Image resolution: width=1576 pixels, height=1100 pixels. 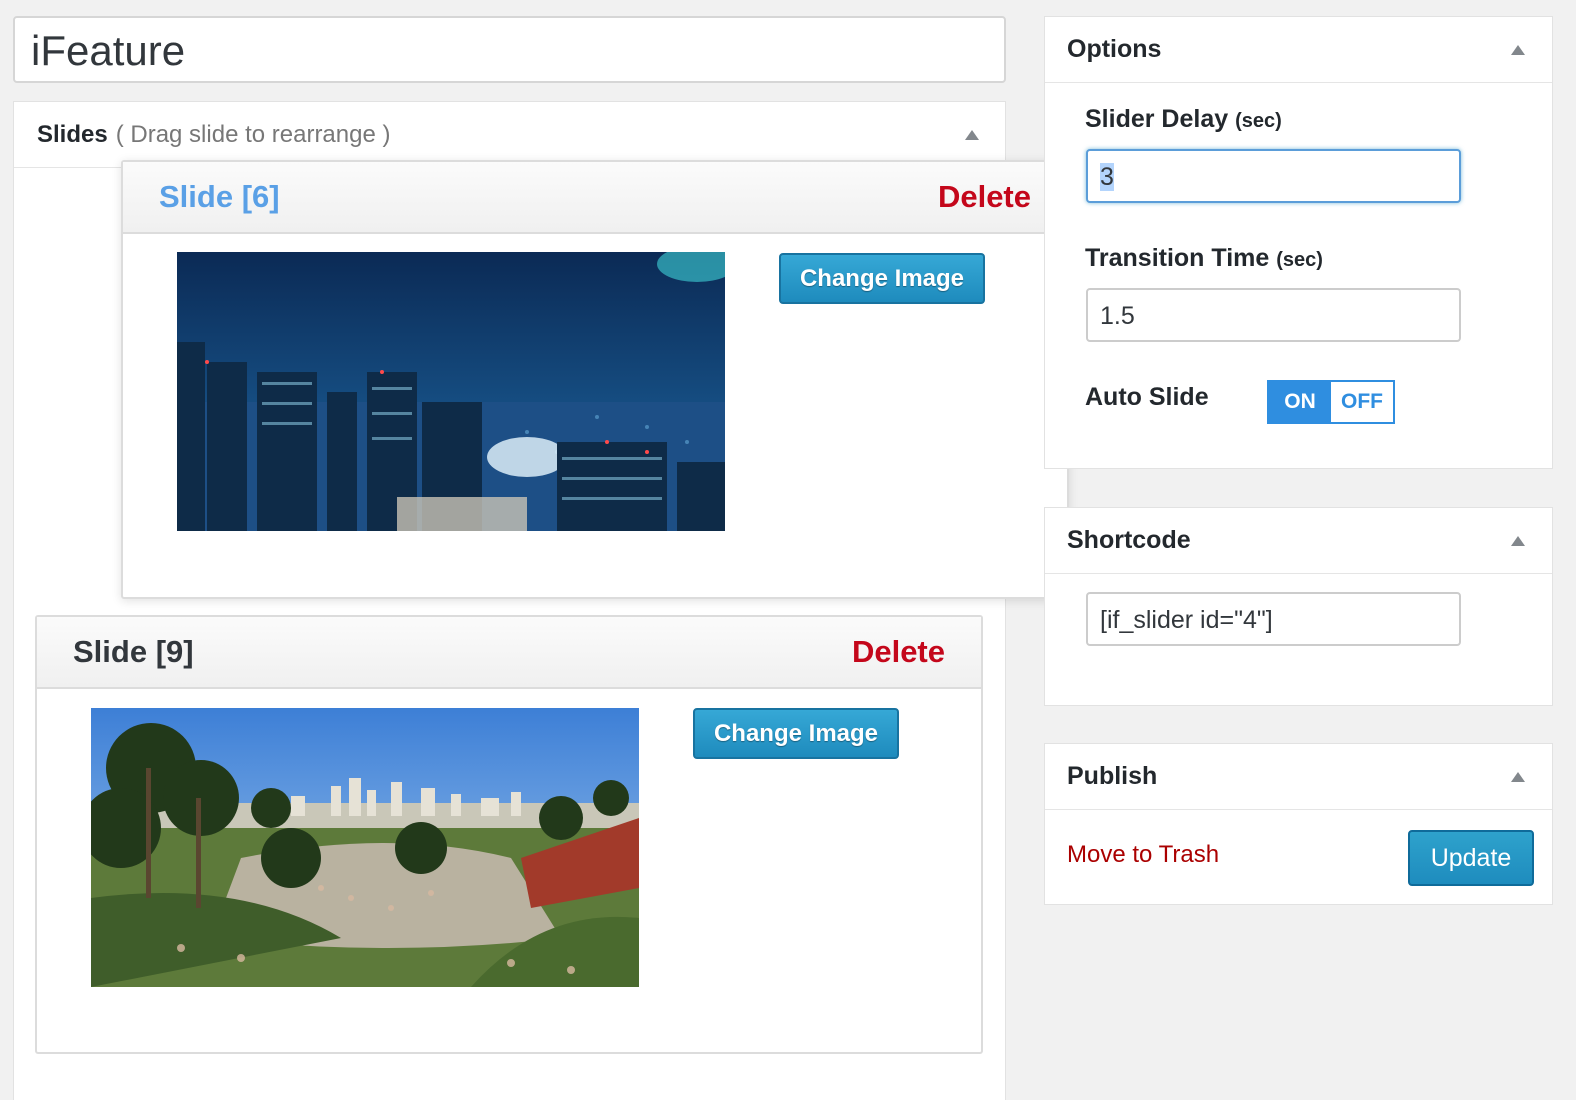 What do you see at coordinates (1129, 540) in the screenshot?
I see `shortcode-title: Shortcode` at bounding box center [1129, 540].